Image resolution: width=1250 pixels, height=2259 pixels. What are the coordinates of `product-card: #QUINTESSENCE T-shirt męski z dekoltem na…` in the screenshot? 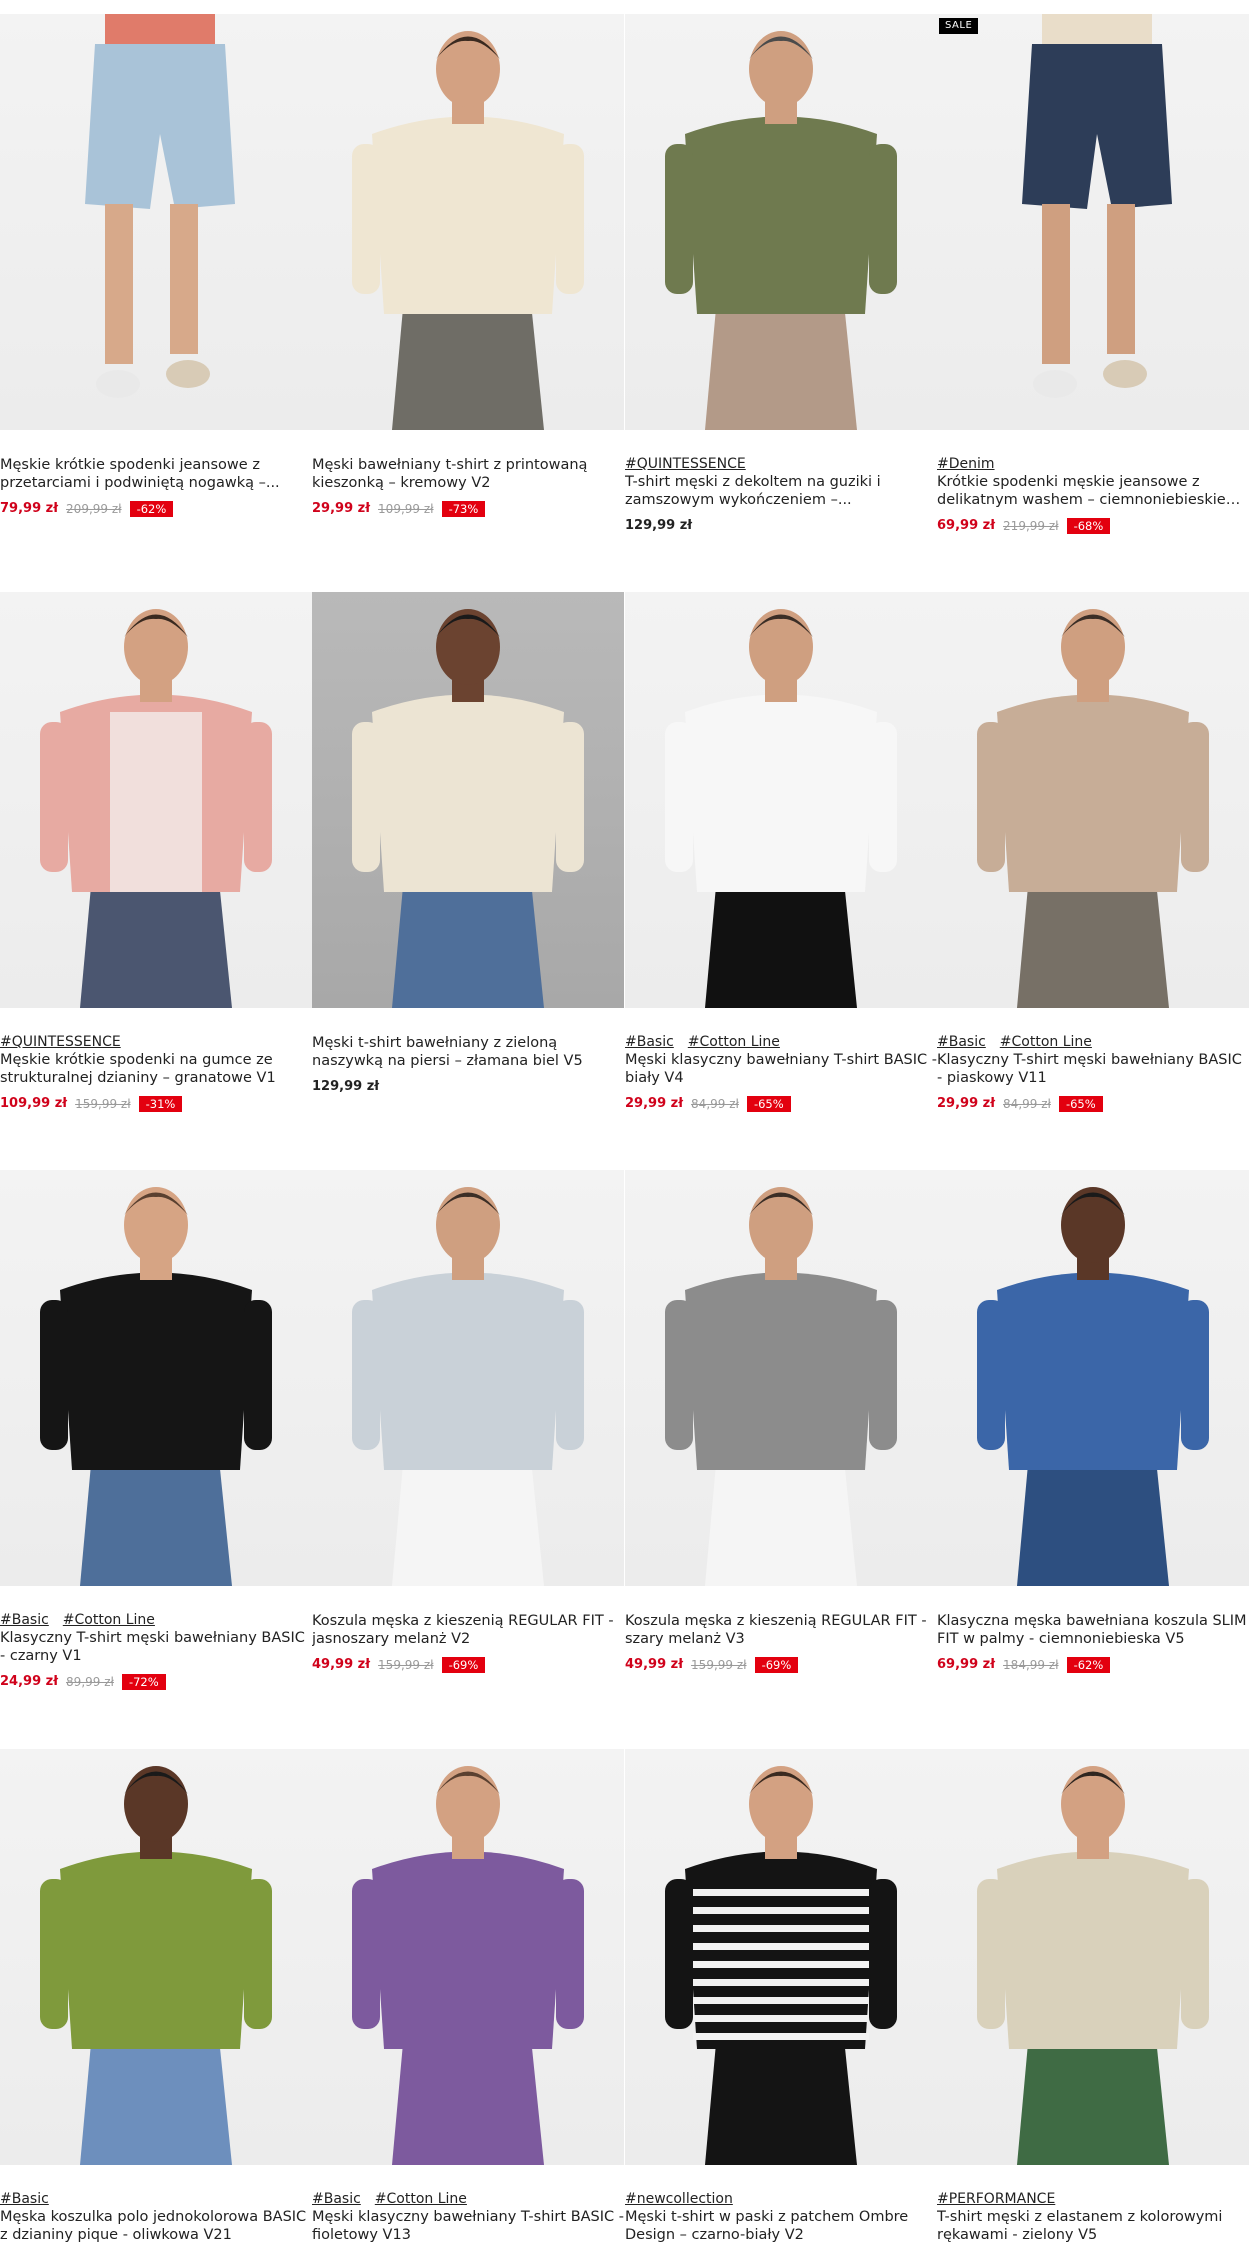 It's located at (781, 274).